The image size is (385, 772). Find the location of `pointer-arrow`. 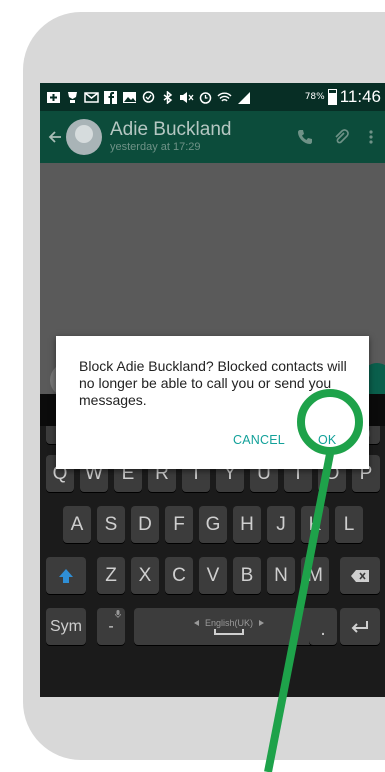

pointer-arrow is located at coordinates (299, 612).